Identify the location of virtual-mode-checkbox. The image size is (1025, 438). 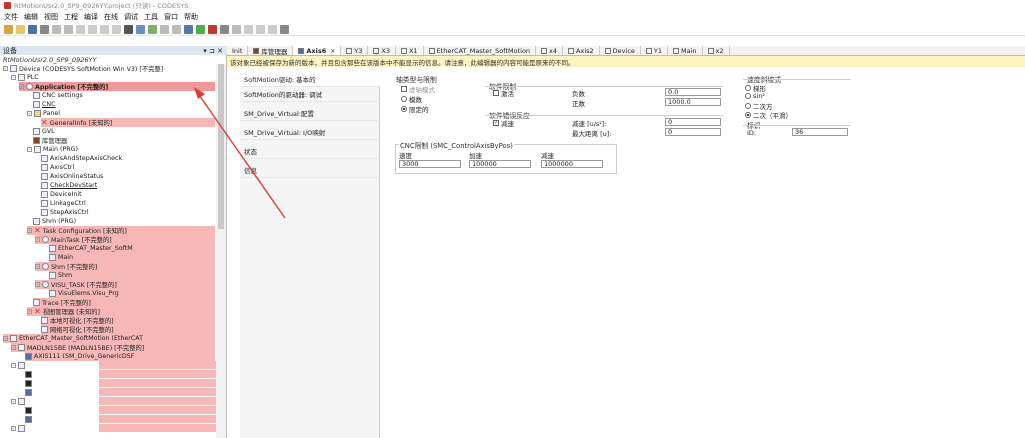
(404, 89).